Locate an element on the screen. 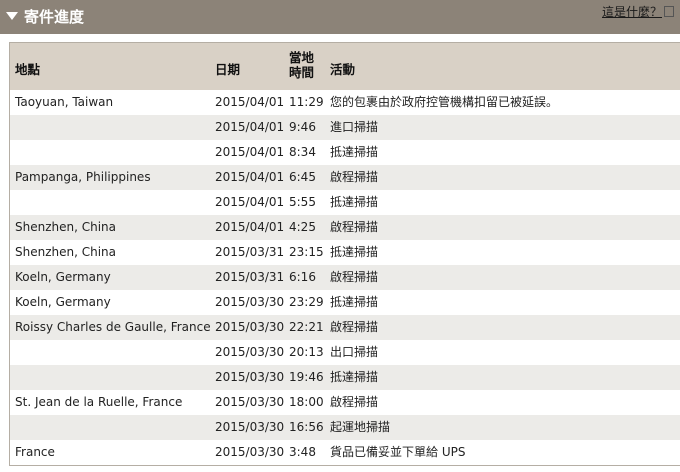  popup-window-icon is located at coordinates (669, 11).